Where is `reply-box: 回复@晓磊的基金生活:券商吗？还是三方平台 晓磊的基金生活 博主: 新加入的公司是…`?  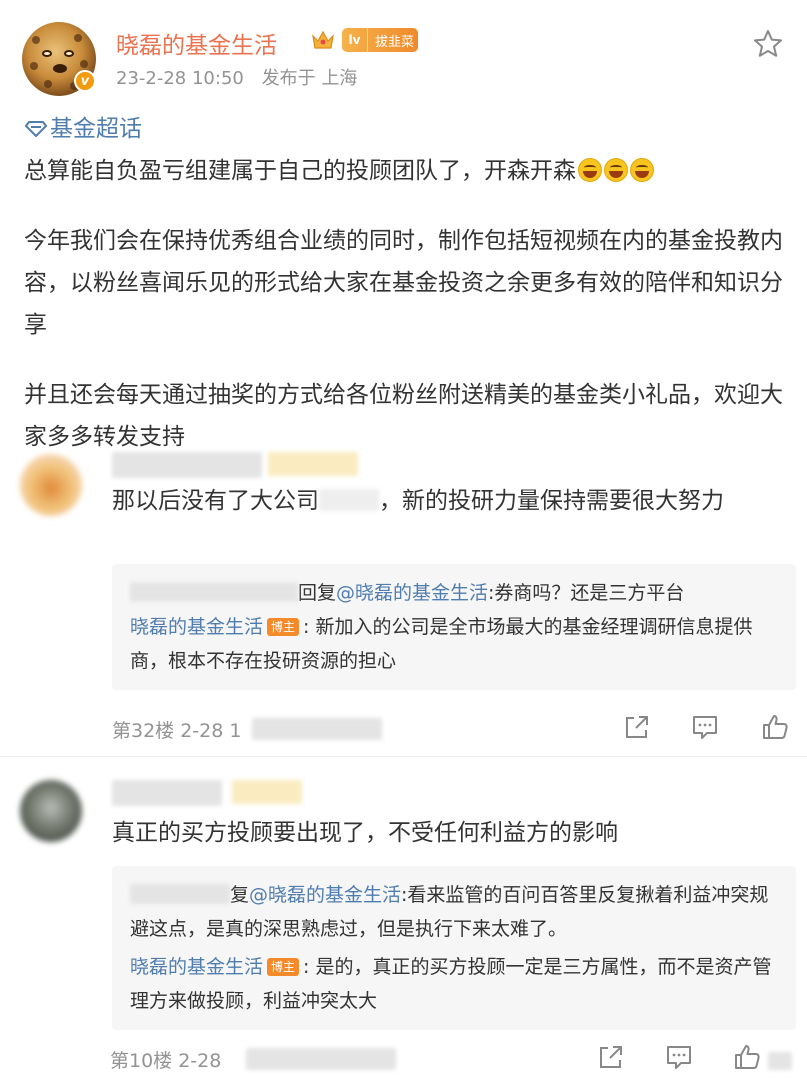 reply-box: 回复@晓磊的基金生活:券商吗？还是三方平台 晓磊的基金生活 博主: 新加入的公司是… is located at coordinates (454, 627).